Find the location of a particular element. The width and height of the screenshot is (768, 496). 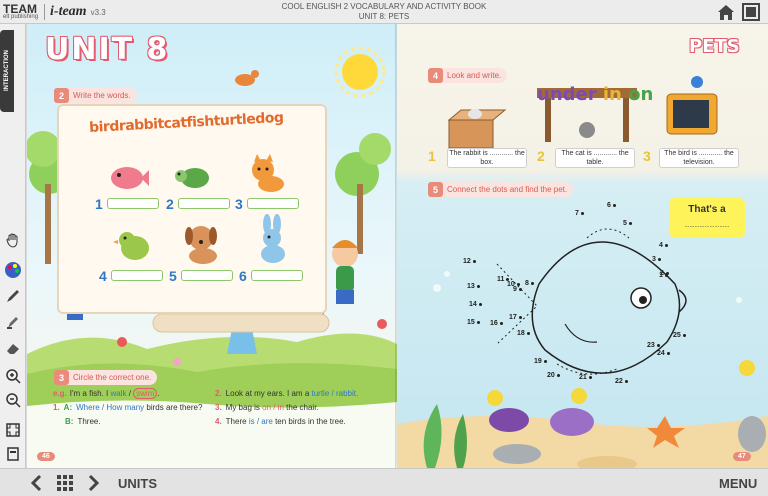

home-icon is located at coordinates (726, 12).